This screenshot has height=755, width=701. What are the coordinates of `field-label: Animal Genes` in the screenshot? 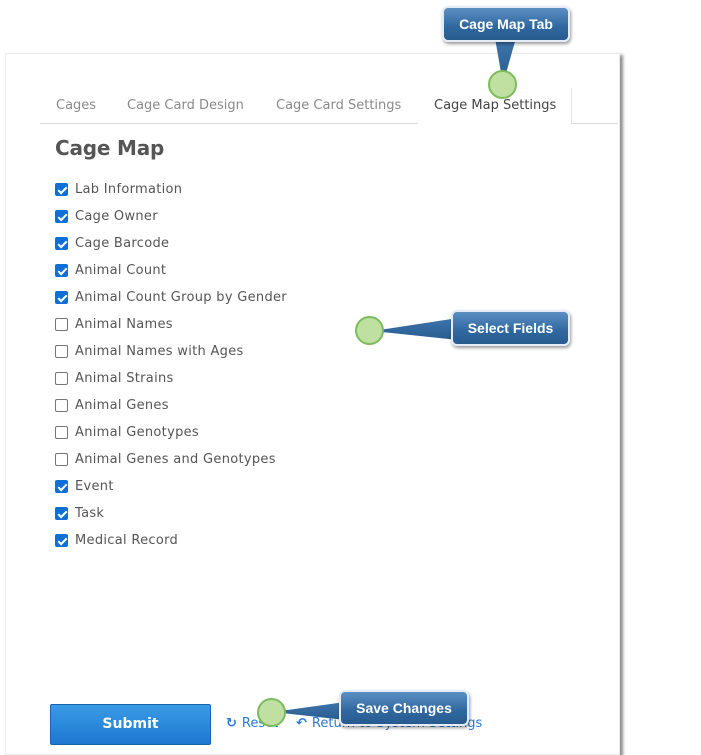 It's located at (122, 405).